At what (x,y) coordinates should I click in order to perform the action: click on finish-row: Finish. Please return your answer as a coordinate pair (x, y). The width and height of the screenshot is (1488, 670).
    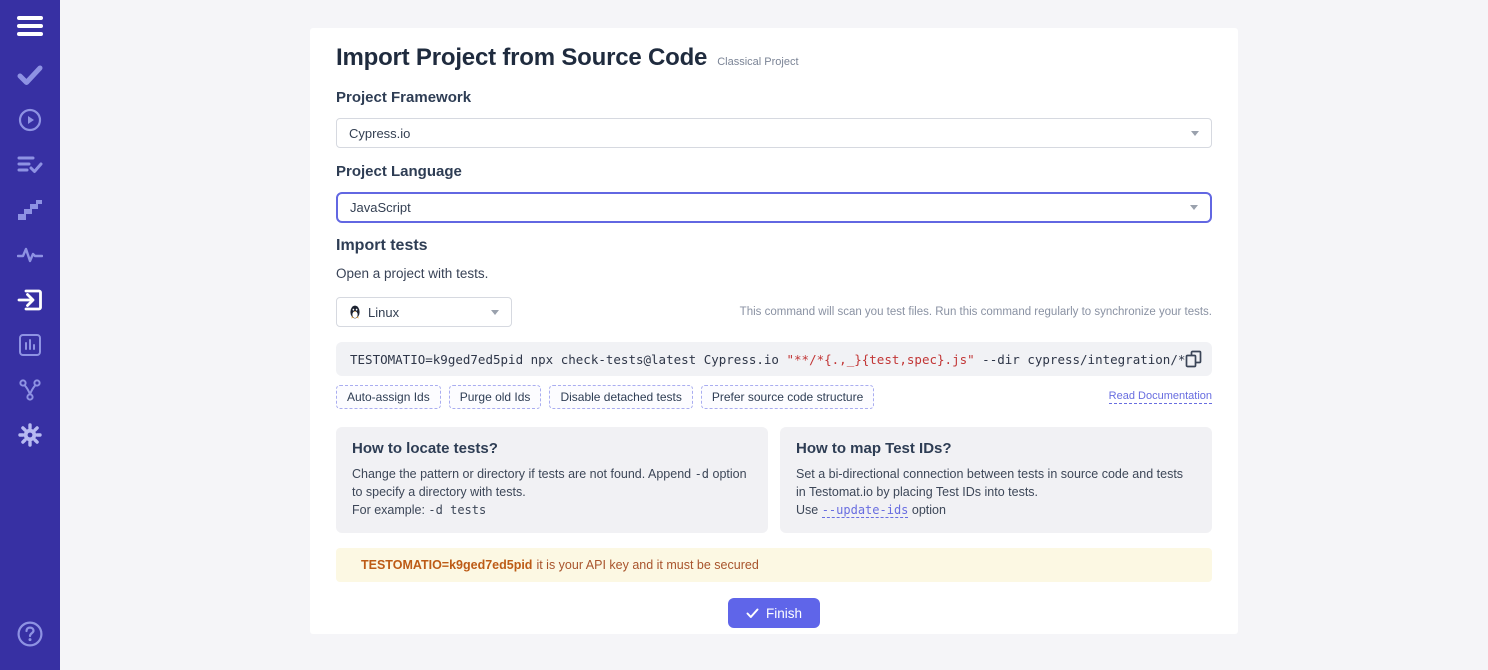
    Looking at the image, I should click on (774, 613).